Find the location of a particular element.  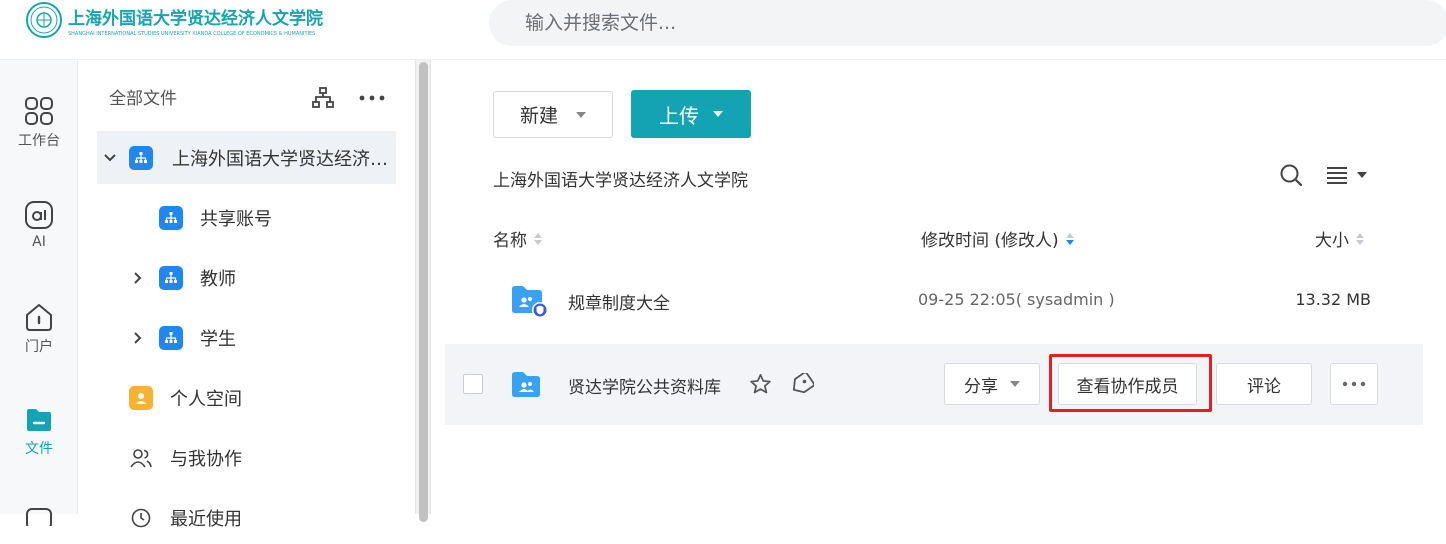

tree-scrollbar is located at coordinates (423, 291).